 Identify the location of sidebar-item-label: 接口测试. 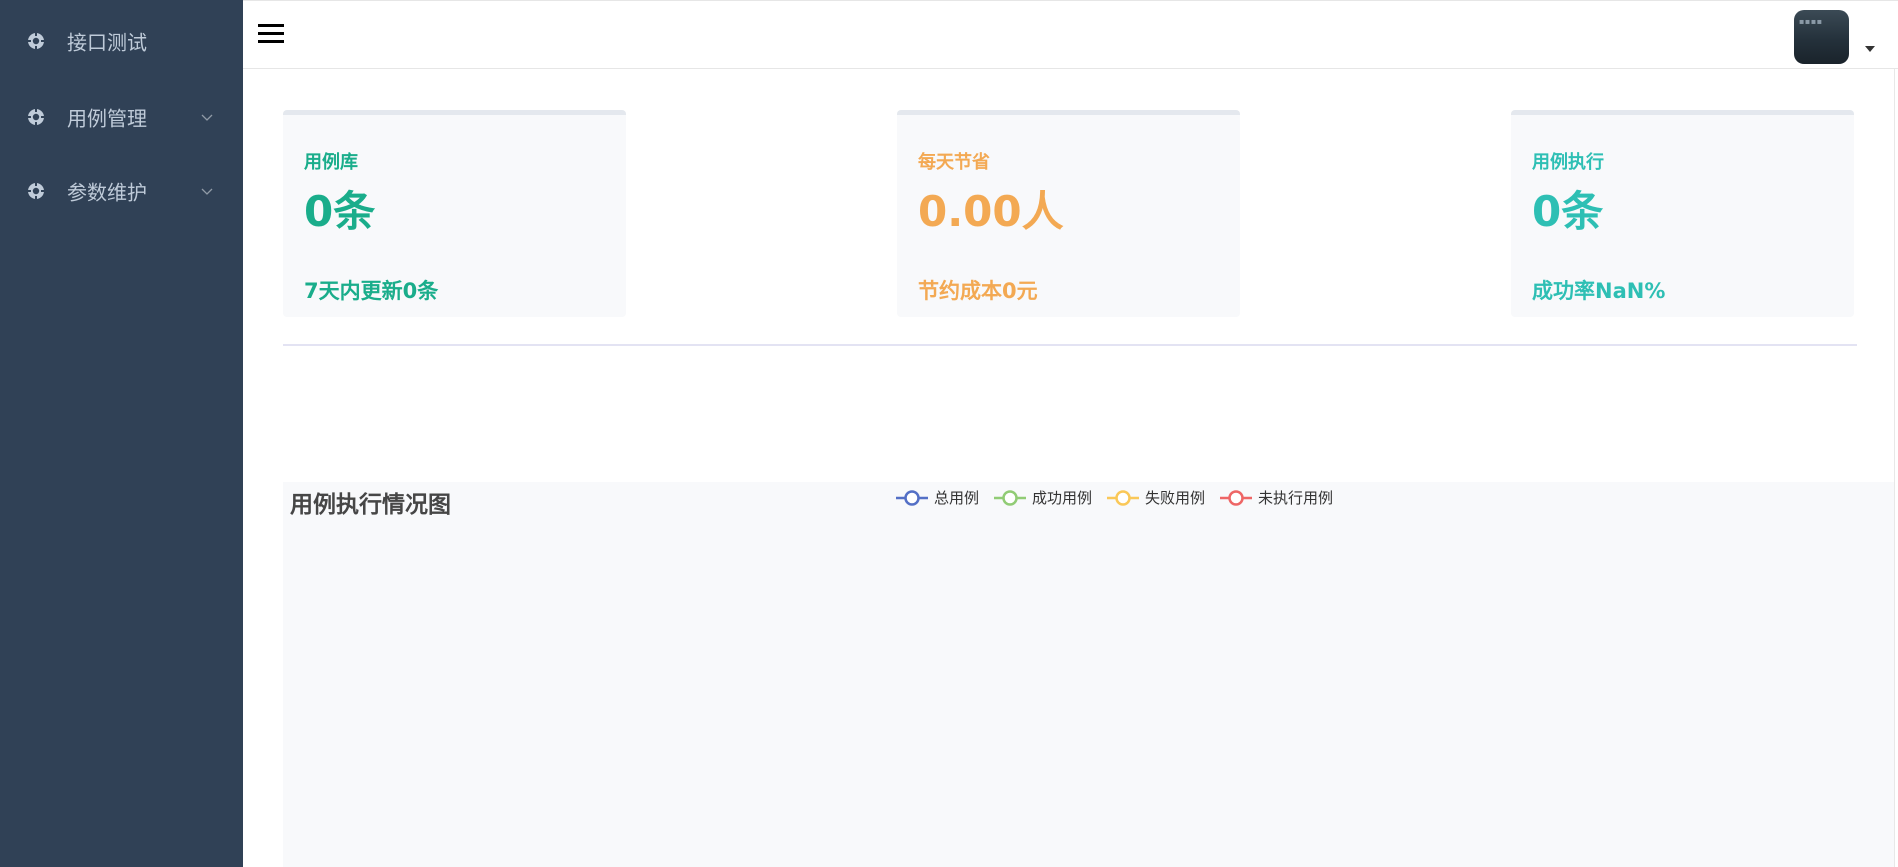
(107, 42).